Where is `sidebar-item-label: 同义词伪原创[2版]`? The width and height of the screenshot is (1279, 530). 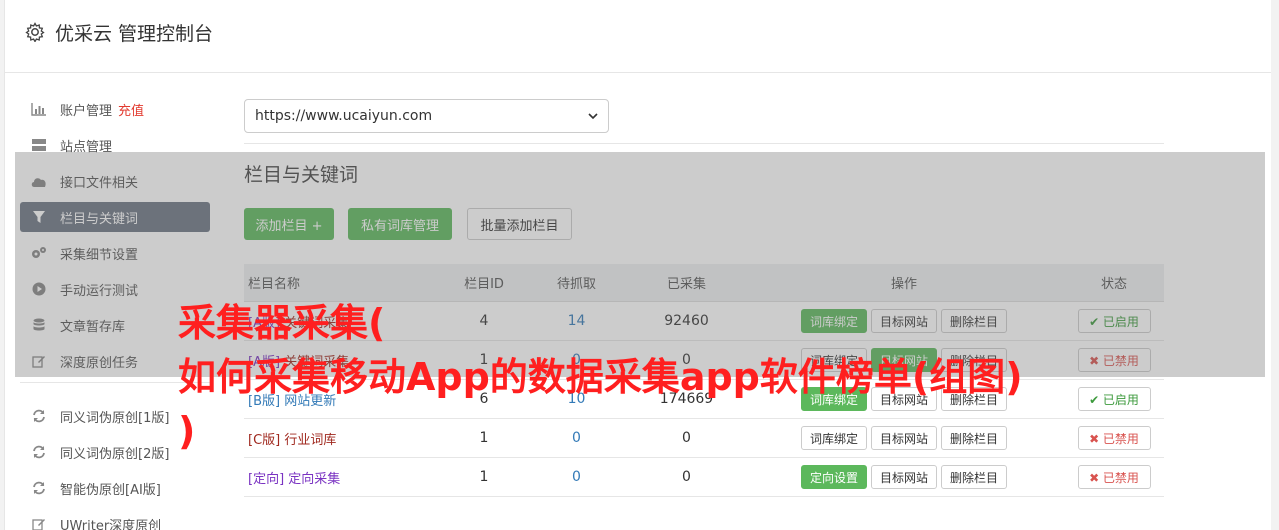
sidebar-item-label: 同义词伪原创[2版] is located at coordinates (115, 454).